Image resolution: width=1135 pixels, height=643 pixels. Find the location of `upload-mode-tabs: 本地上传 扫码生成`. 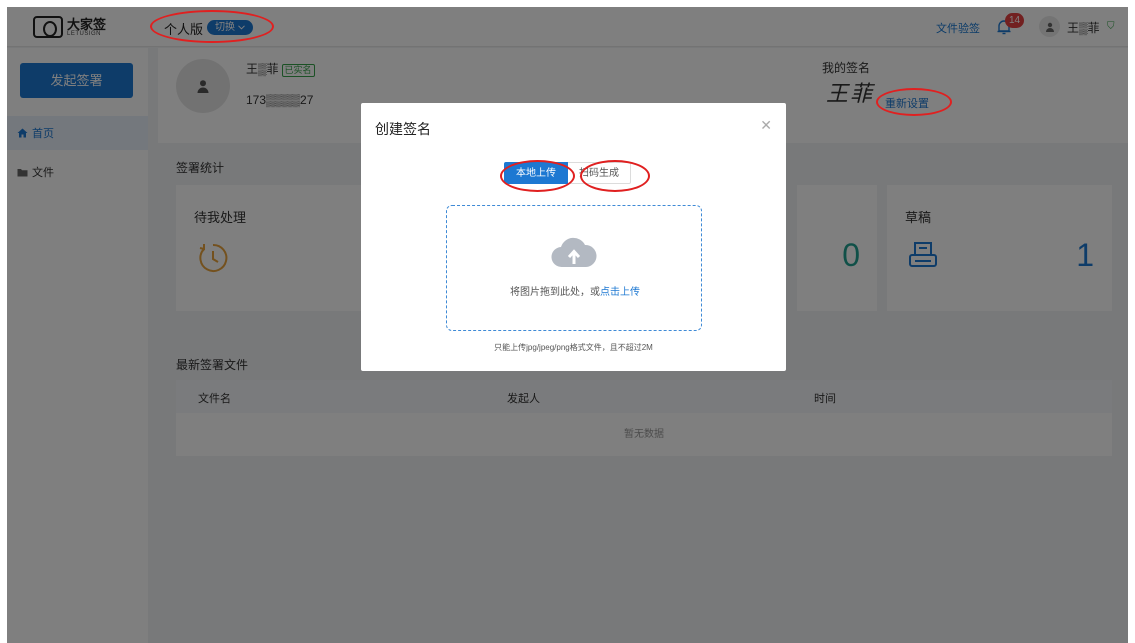

upload-mode-tabs: 本地上传 扫码生成 is located at coordinates (567, 173).